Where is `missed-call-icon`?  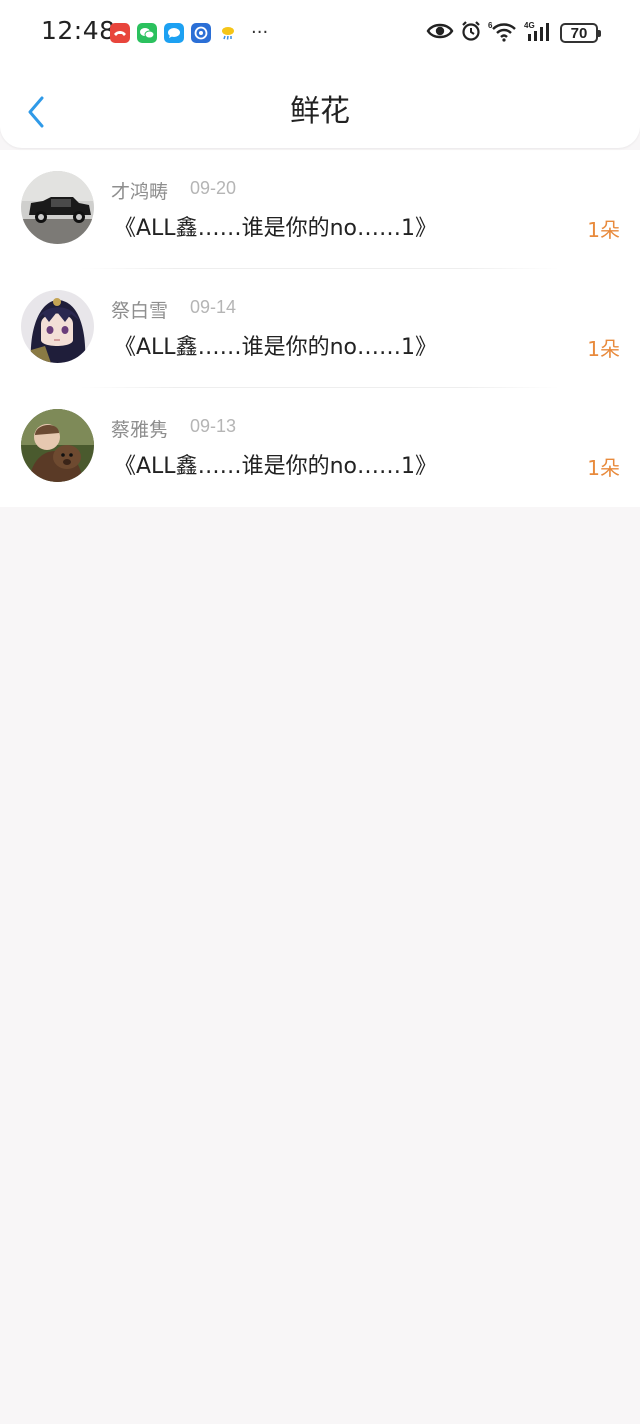
missed-call-icon is located at coordinates (120, 33).